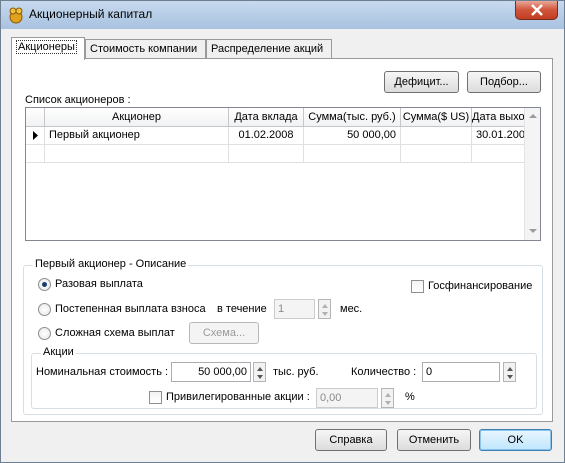 The image size is (565, 463). Describe the element at coordinates (296, 372) in the screenshot. I see `nominal-unit-label: тыс. руб.` at that location.